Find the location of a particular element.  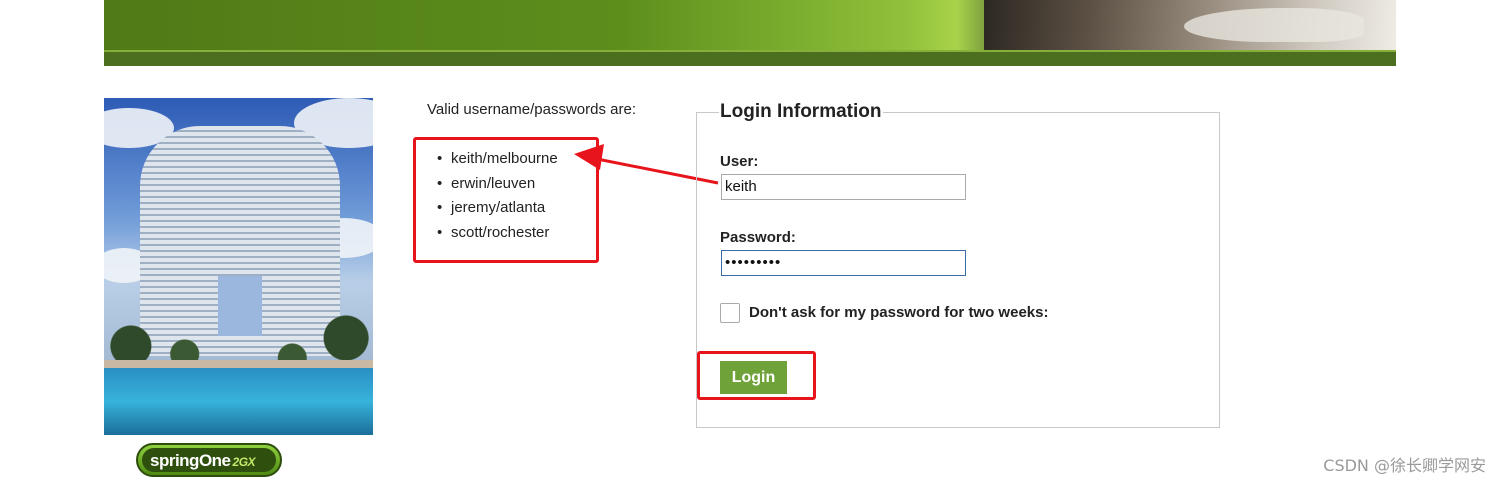

password-label: Password: is located at coordinates (758, 237).